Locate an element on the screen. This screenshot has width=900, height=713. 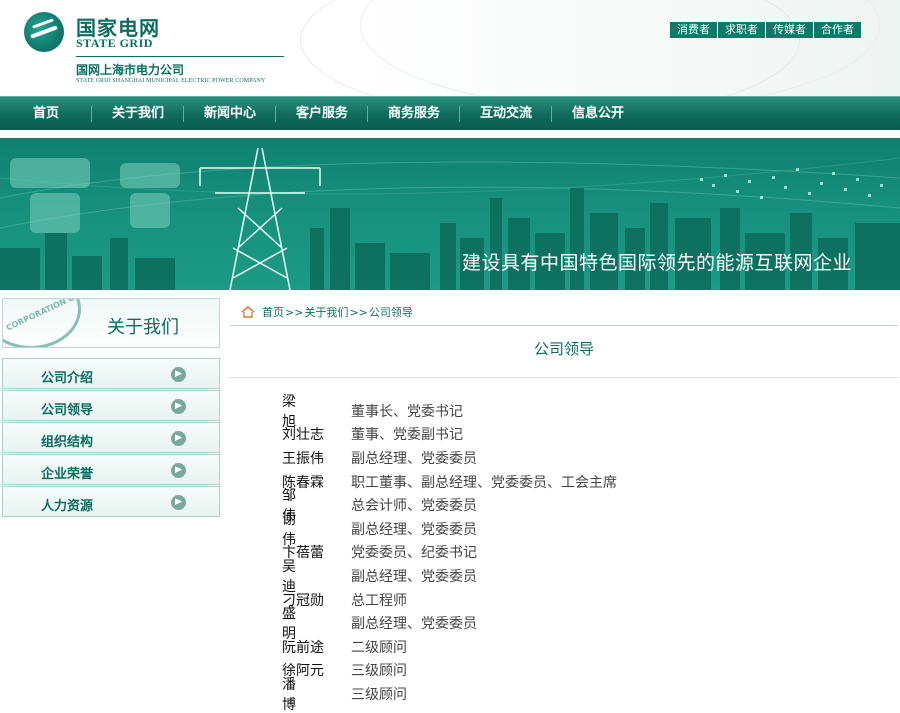
nav-about-us: 关于我们 is located at coordinates (138, 114).